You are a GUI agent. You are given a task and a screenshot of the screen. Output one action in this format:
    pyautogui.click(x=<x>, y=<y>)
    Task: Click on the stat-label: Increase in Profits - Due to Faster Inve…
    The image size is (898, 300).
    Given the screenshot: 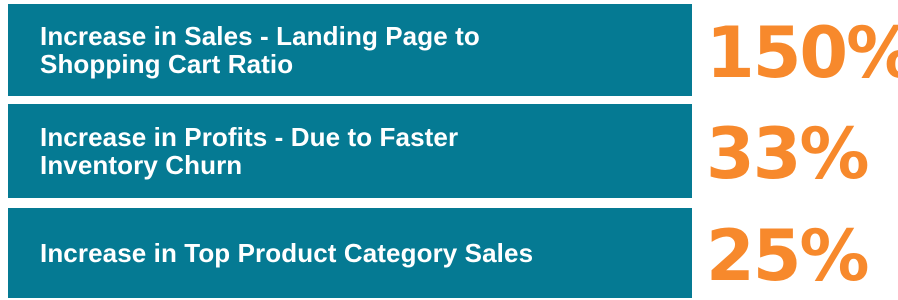 What is the action you would take?
    pyautogui.click(x=249, y=151)
    